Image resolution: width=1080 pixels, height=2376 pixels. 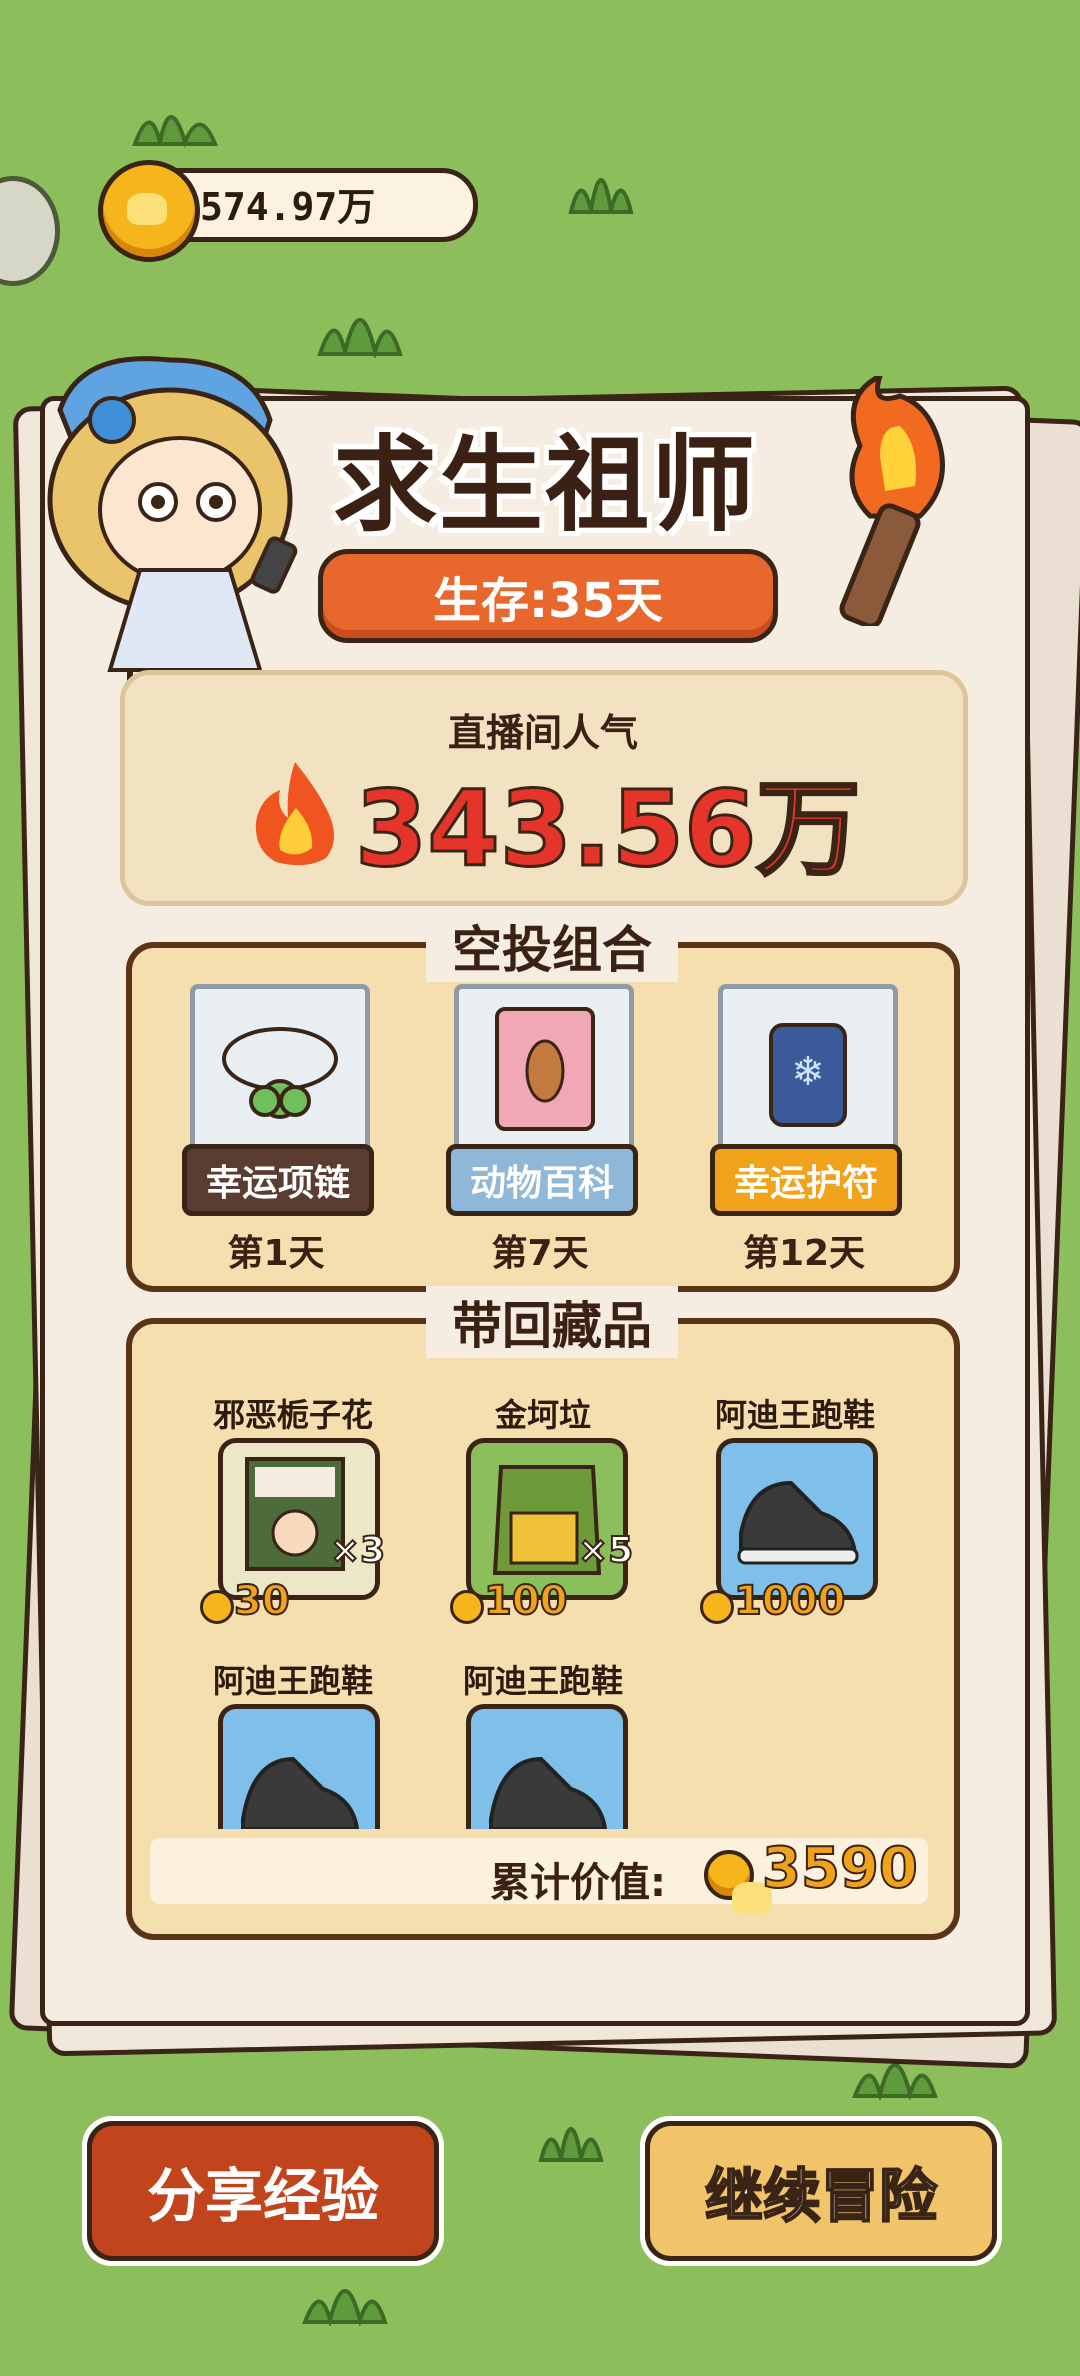 What do you see at coordinates (172, 533) in the screenshot?
I see `character-avatar` at bounding box center [172, 533].